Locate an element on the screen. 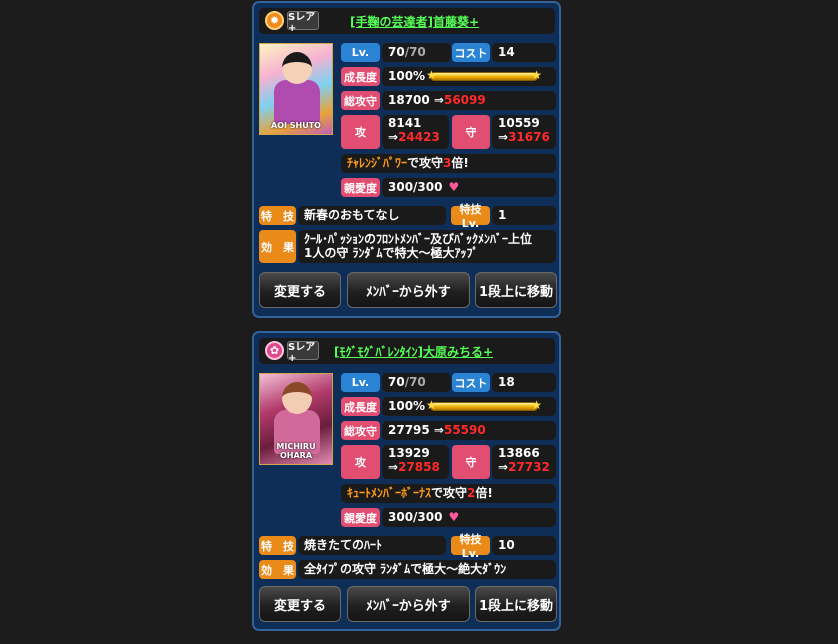 The width and height of the screenshot is (838, 644). total-row: 18700 ⇒ 56099 is located at coordinates (469, 100).